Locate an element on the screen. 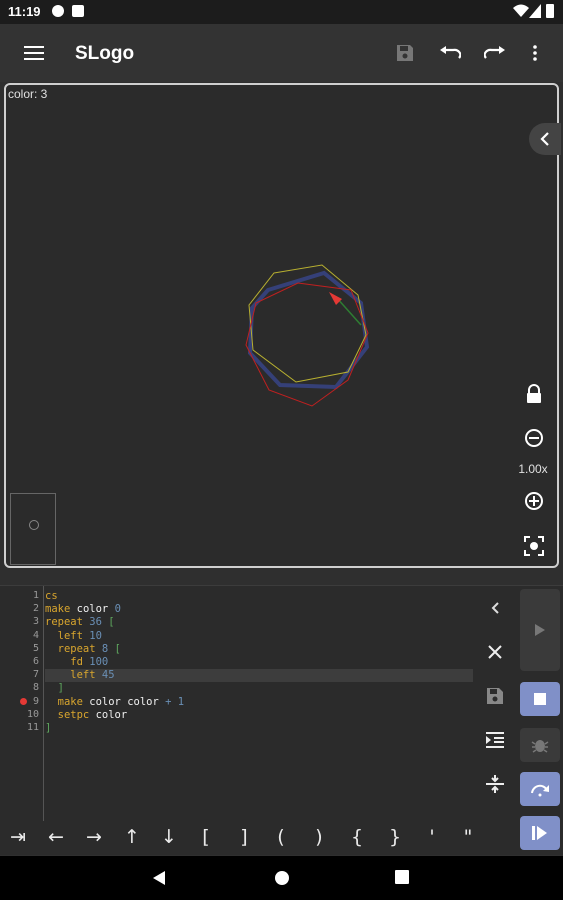  symbol-key: " is located at coordinates (468, 837).